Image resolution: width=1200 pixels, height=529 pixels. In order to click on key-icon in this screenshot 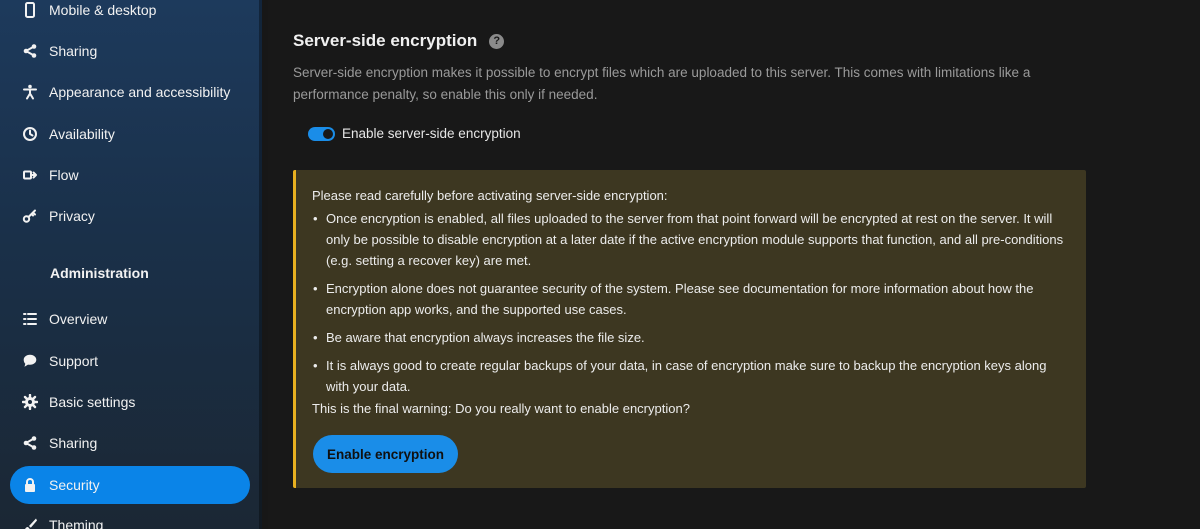, I will do `click(30, 216)`.